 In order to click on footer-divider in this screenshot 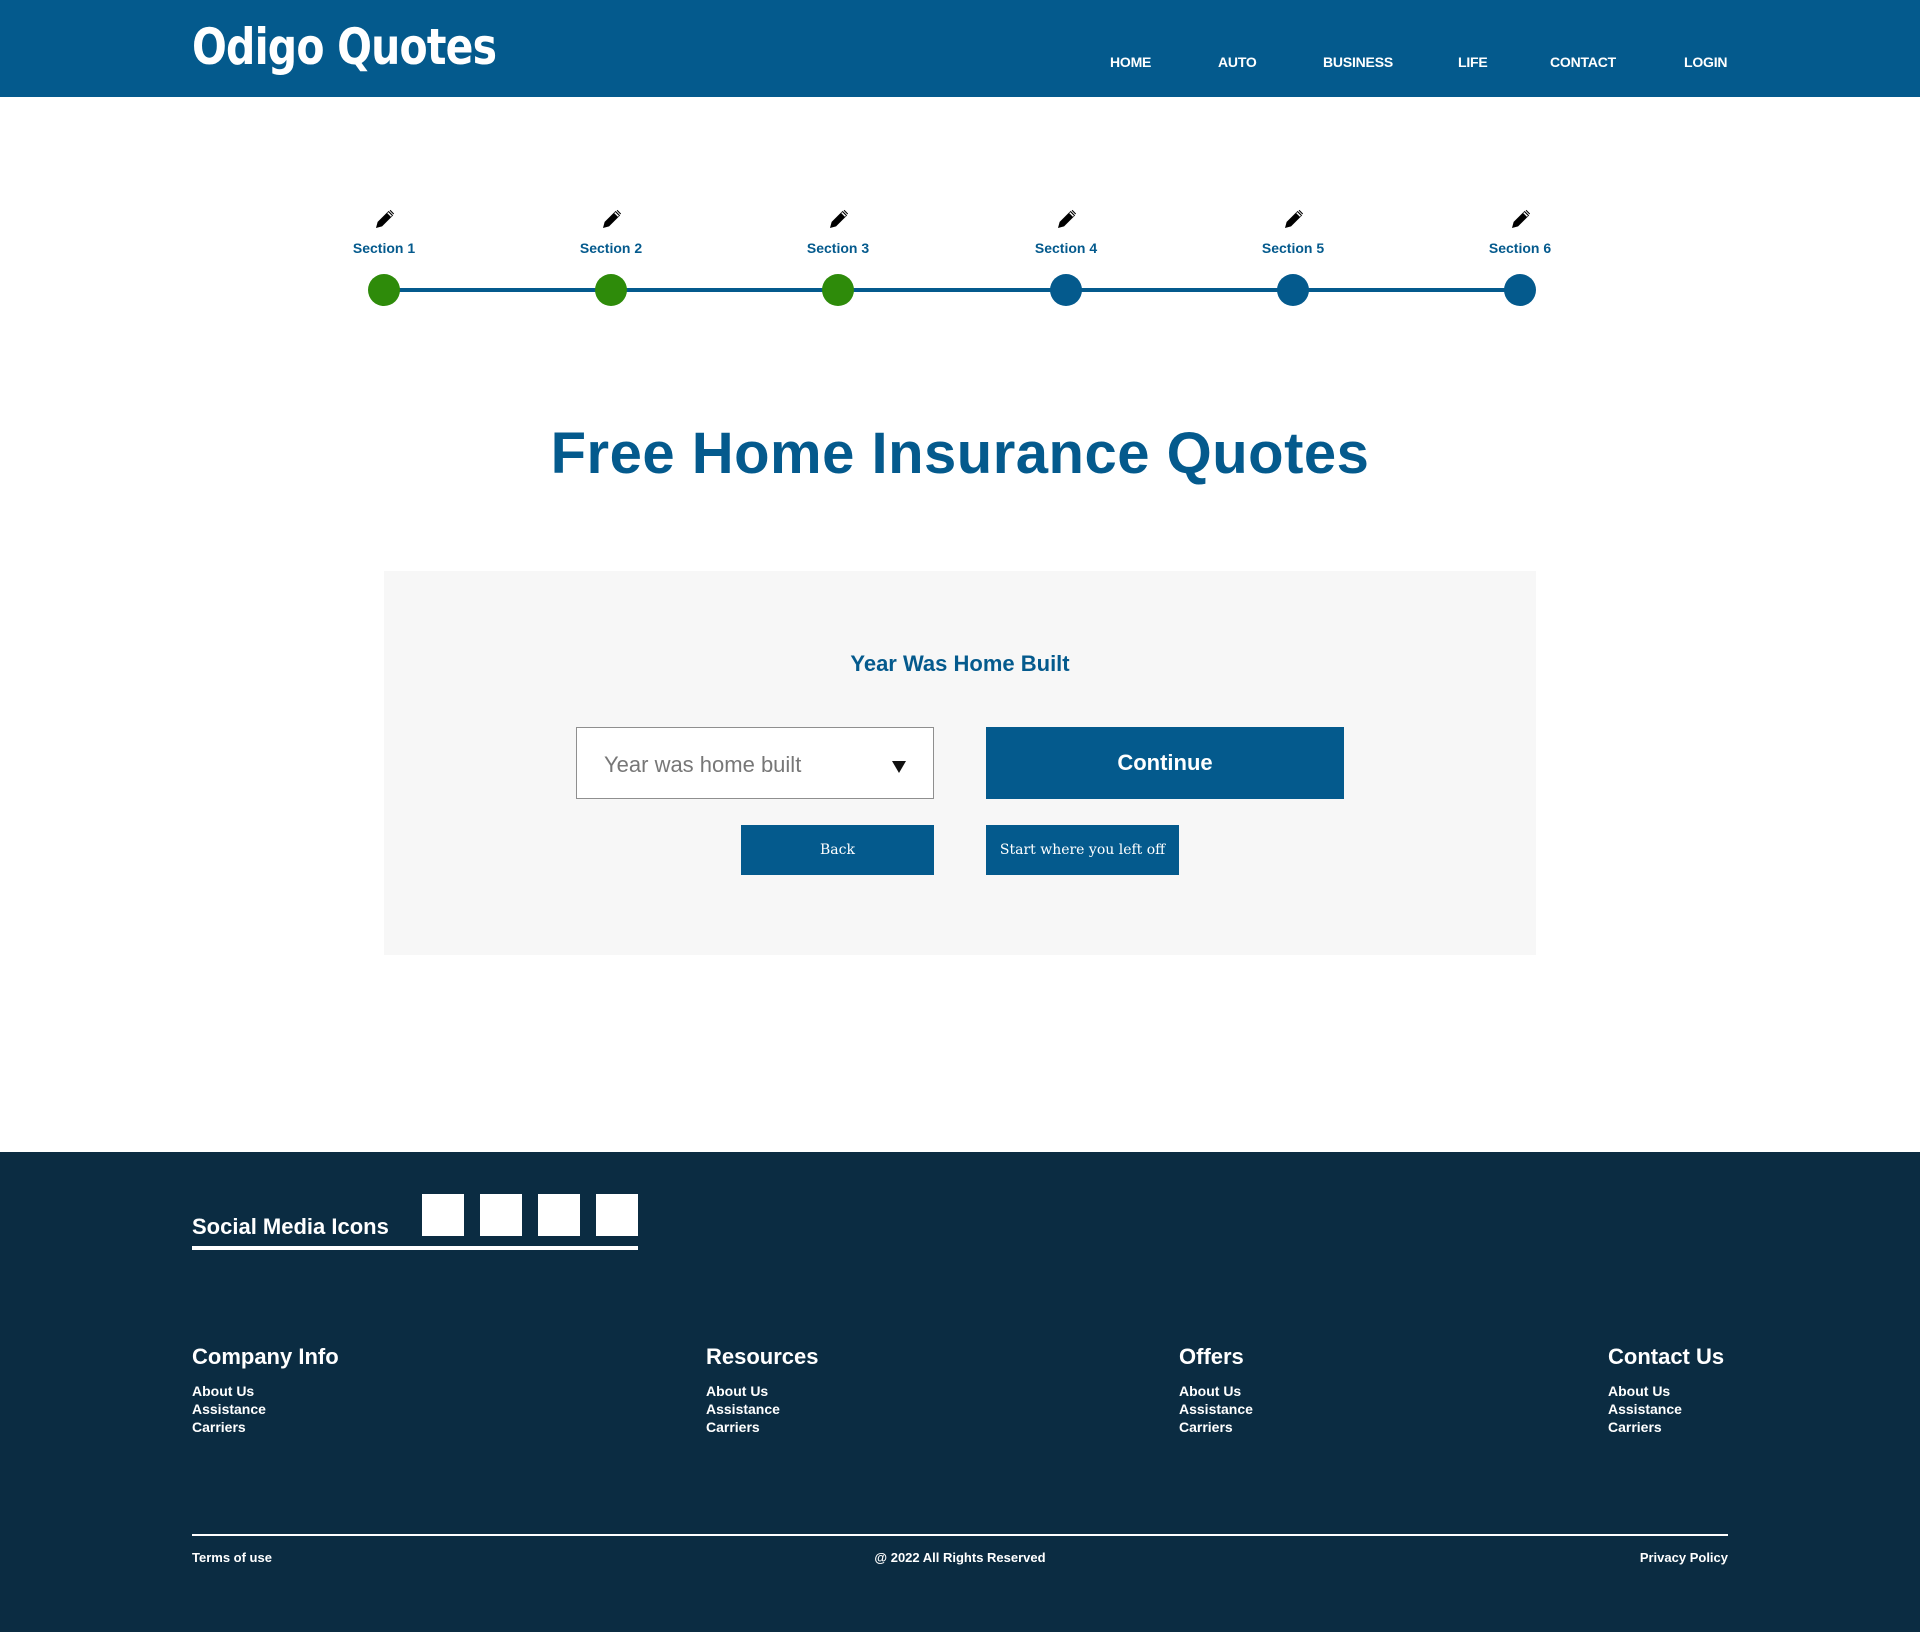, I will do `click(960, 1535)`.